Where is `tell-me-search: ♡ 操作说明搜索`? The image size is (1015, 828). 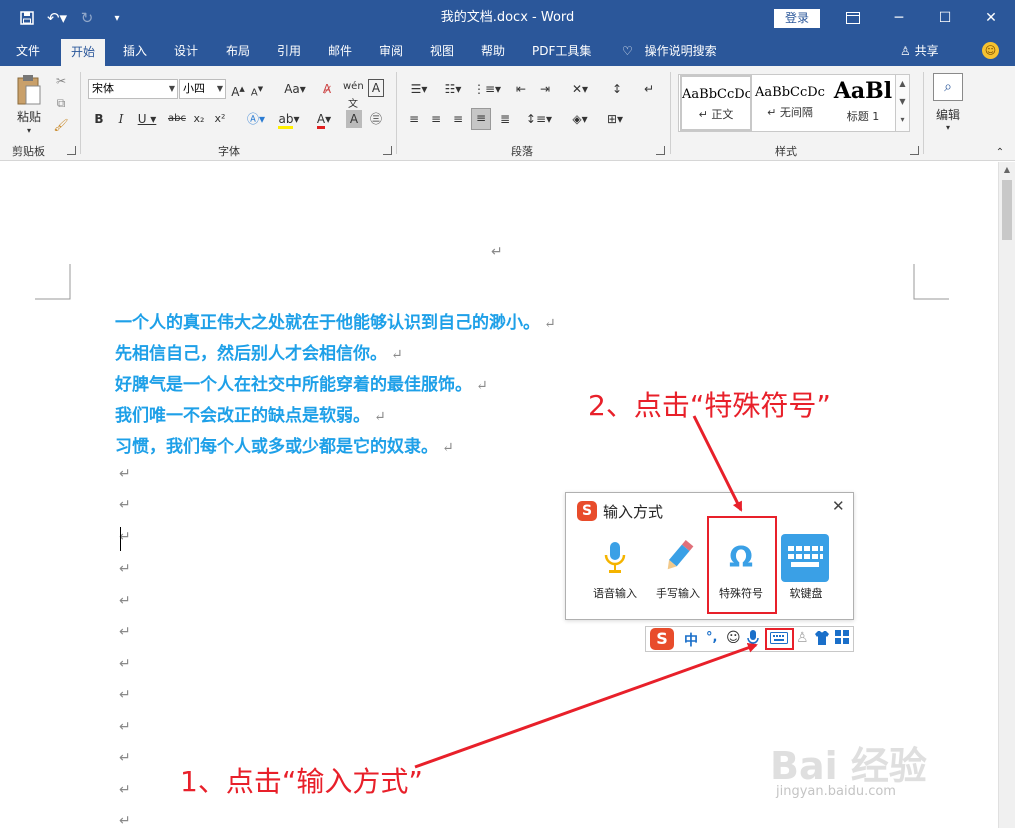
tell-me-search: ♡ 操作说明搜索 is located at coordinates (669, 51).